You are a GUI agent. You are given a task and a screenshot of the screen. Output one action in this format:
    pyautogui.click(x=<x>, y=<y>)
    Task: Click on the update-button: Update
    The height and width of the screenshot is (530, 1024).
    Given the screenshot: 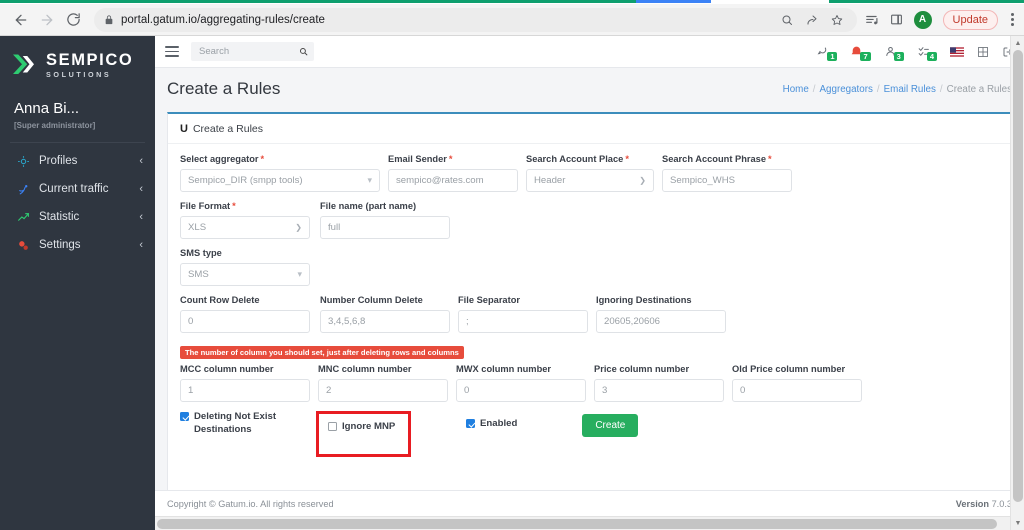 What is the action you would take?
    pyautogui.click(x=970, y=19)
    